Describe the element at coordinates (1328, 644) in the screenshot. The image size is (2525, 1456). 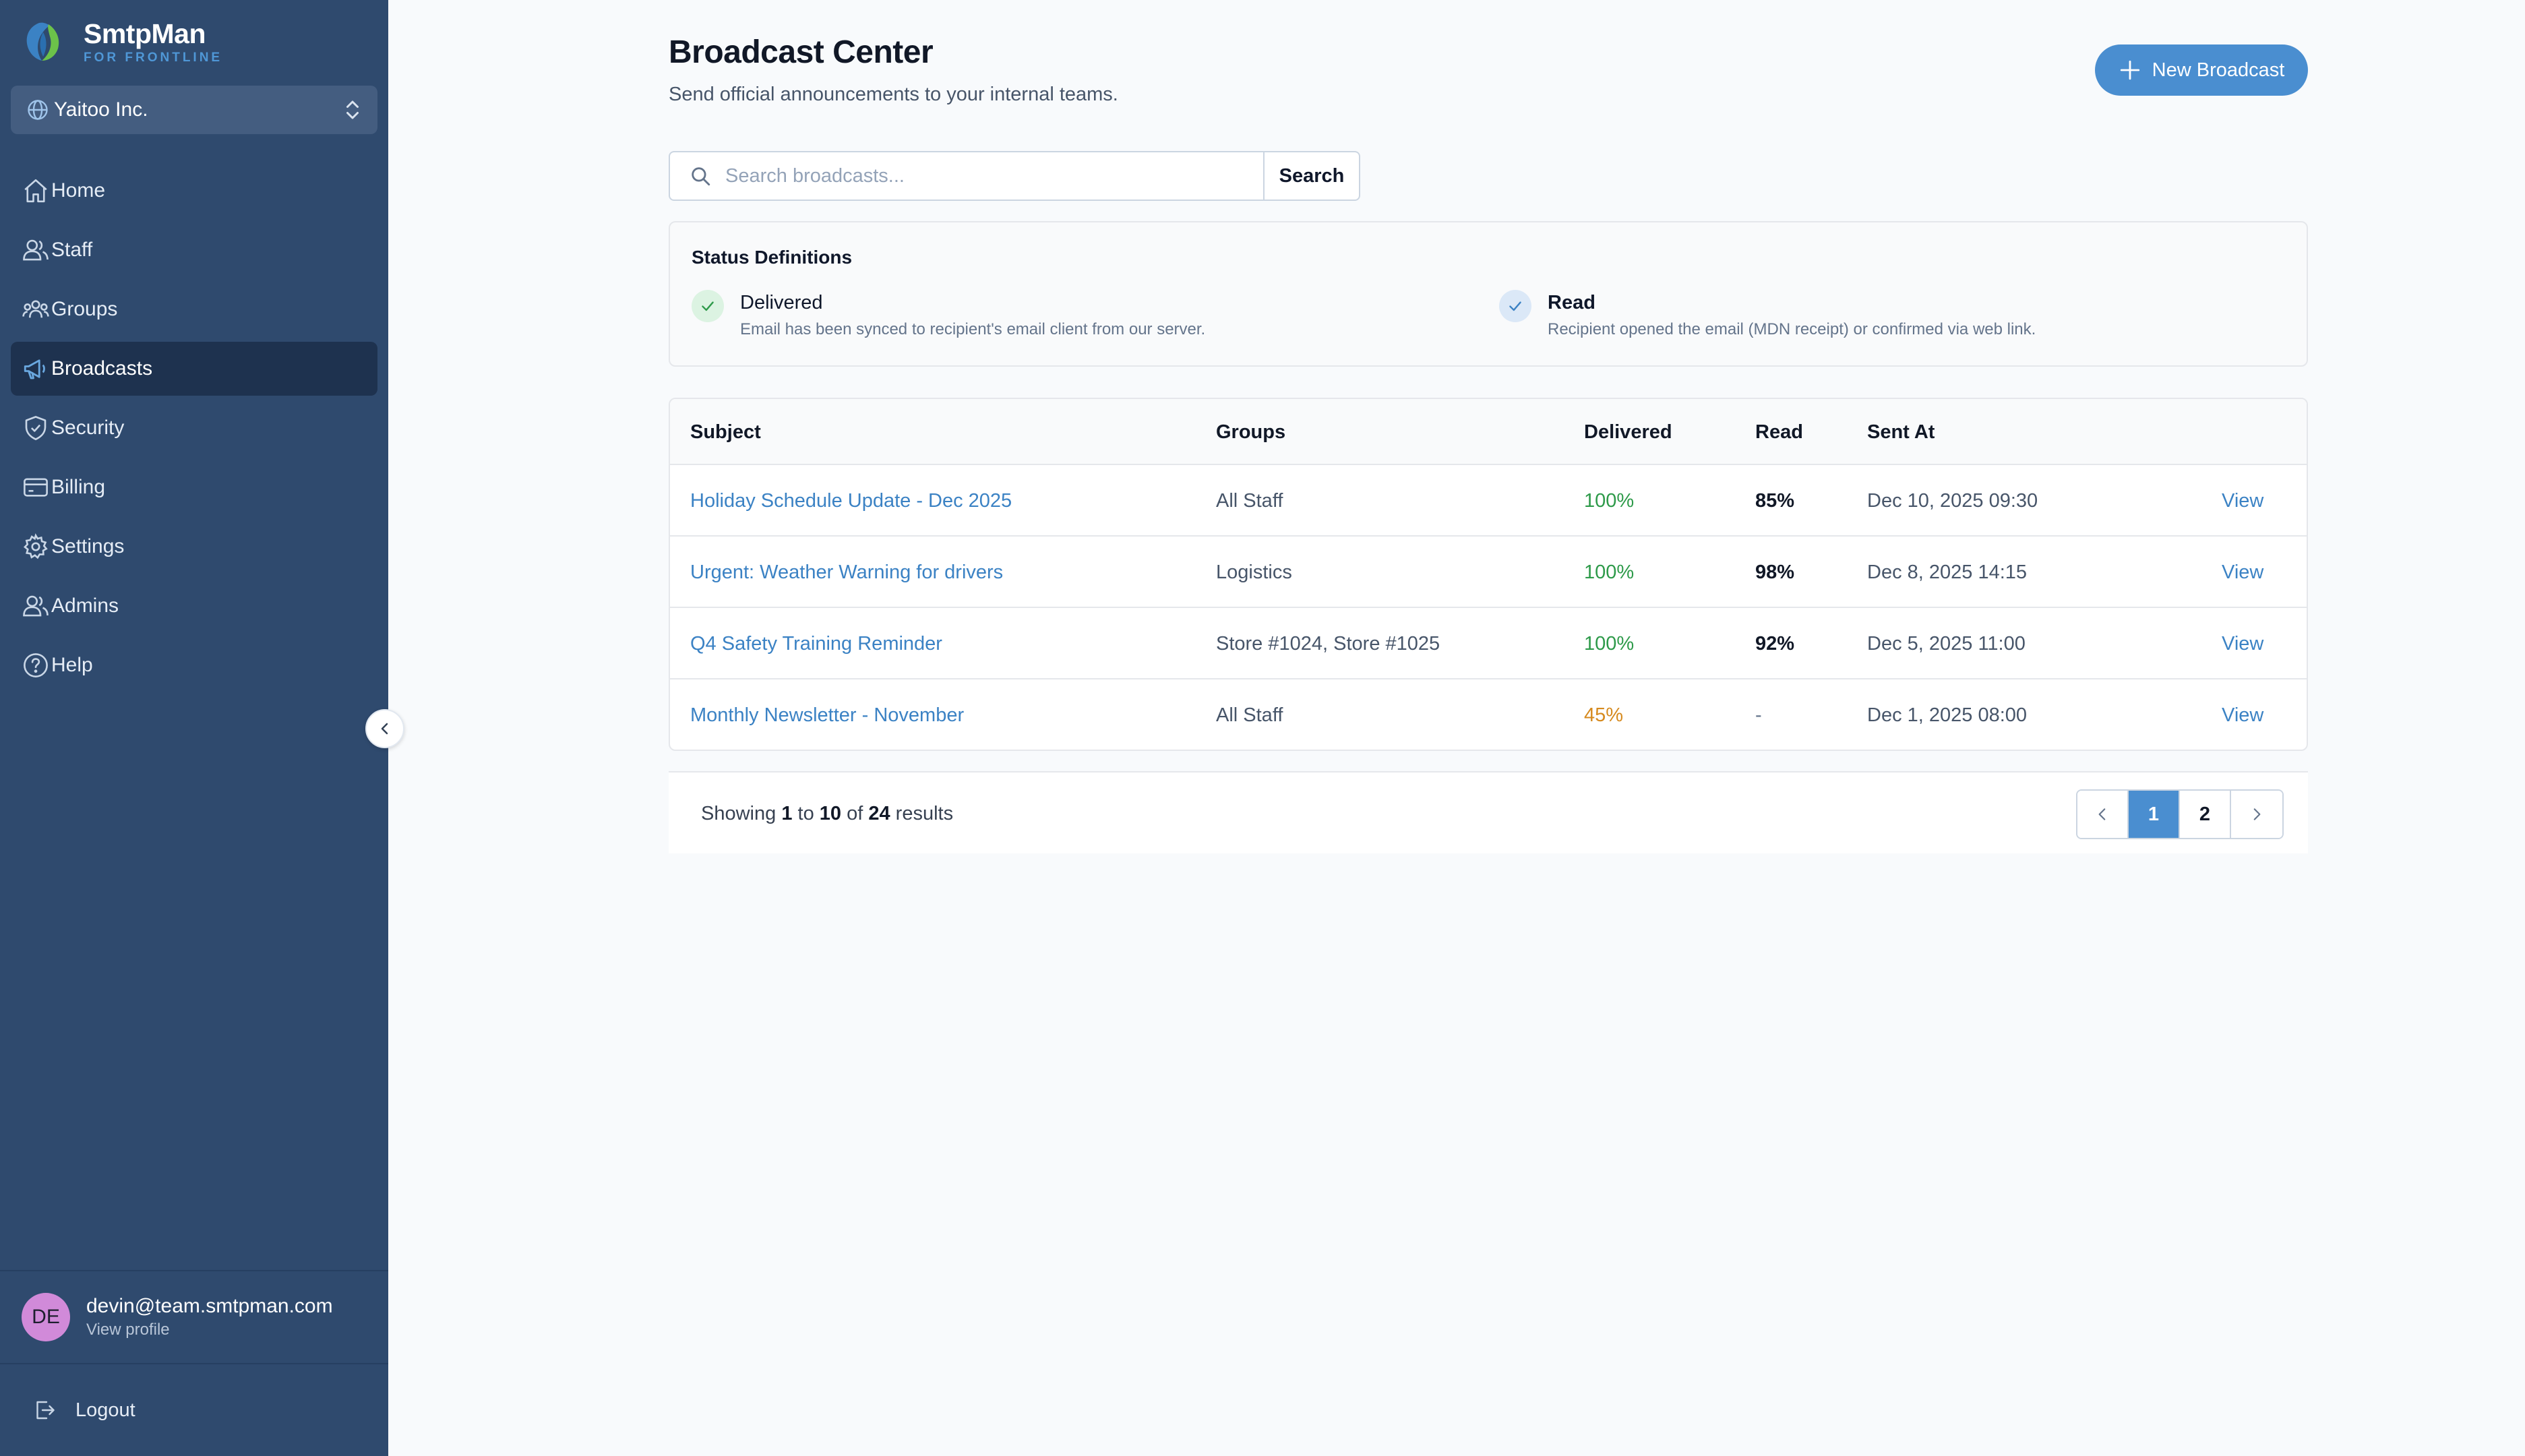
I see `row-groups: Store #1024, Store #1025` at that location.